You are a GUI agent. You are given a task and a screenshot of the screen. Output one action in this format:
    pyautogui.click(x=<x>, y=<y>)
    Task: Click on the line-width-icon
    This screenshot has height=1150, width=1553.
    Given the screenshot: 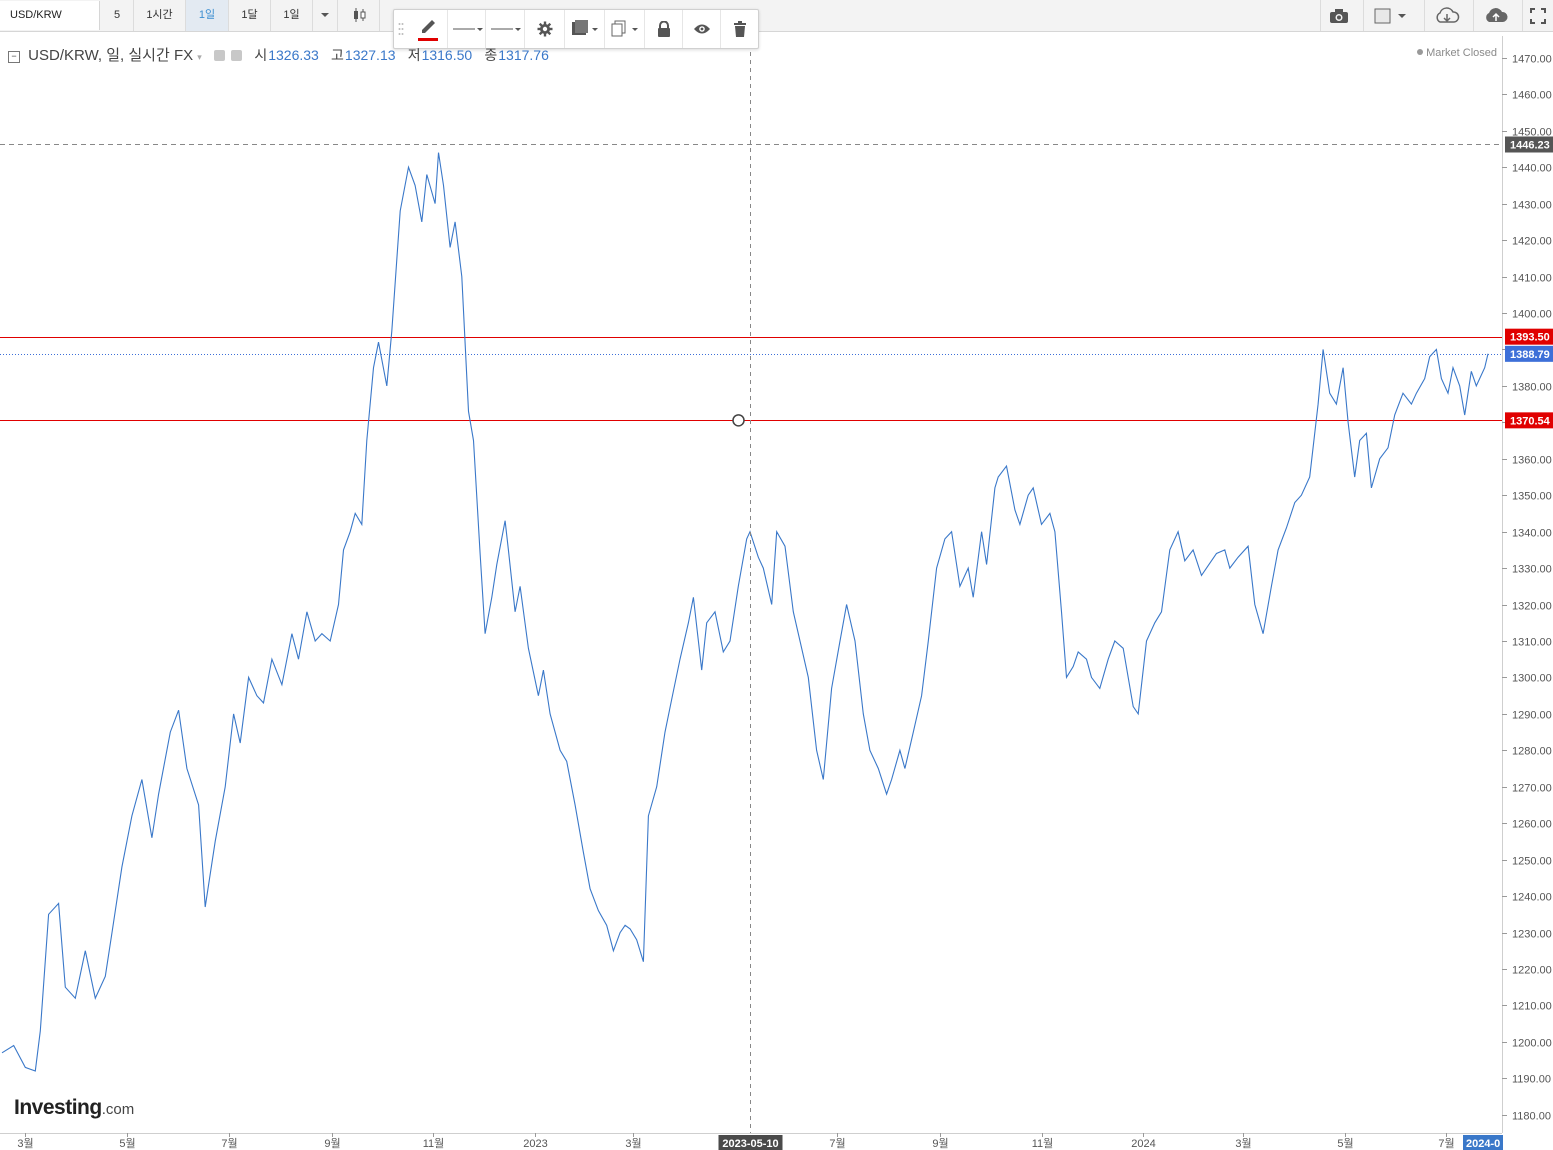 What is the action you would take?
    pyautogui.click(x=506, y=29)
    